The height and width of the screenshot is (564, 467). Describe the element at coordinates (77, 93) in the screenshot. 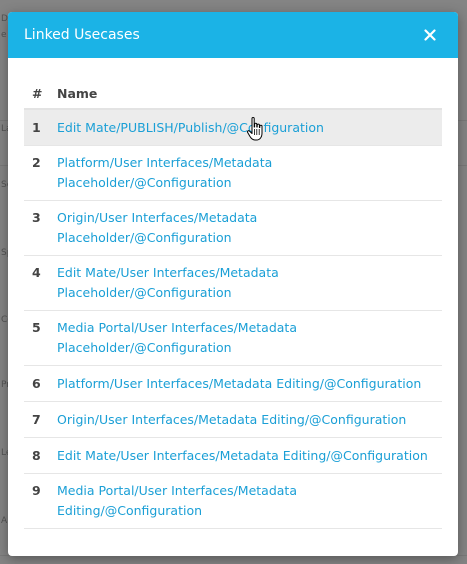

I see `column-header-name: Name` at that location.